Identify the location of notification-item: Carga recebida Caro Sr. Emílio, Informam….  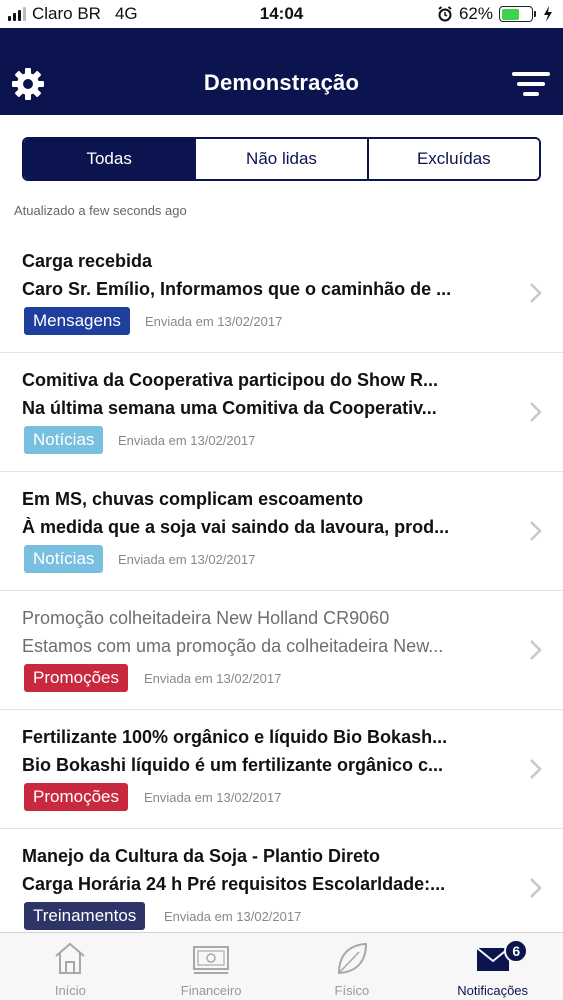
(281, 293).